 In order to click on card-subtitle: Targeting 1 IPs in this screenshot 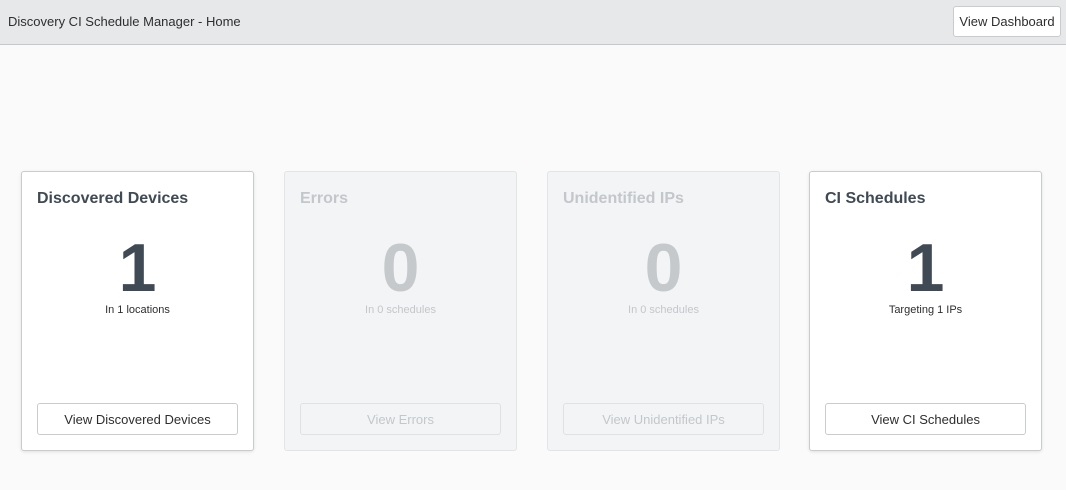, I will do `click(925, 310)`.